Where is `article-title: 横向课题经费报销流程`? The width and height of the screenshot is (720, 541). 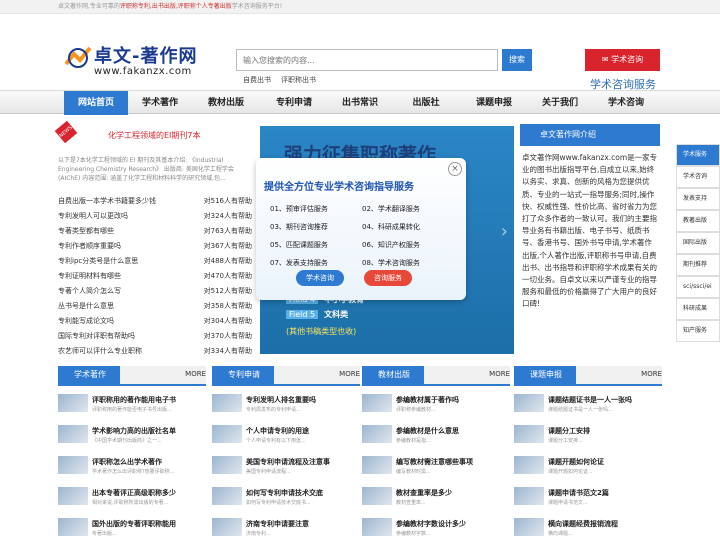
article-title: 横向课题经费报销流程 is located at coordinates (583, 524).